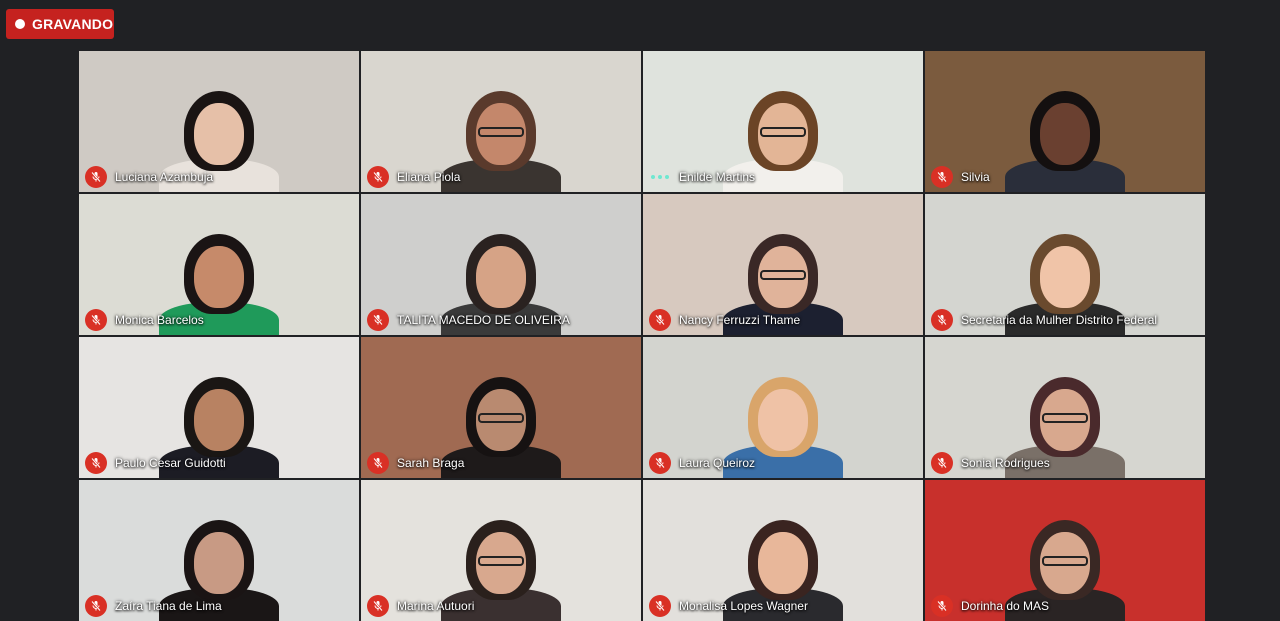  What do you see at coordinates (483, 320) in the screenshot?
I see `participant-name: TALITA MACEDO DE OLIVEIRA` at bounding box center [483, 320].